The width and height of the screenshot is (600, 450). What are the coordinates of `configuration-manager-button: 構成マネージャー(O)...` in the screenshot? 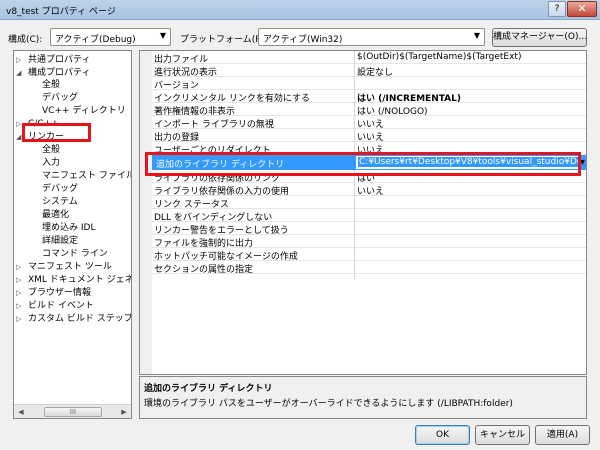 It's located at (539, 37).